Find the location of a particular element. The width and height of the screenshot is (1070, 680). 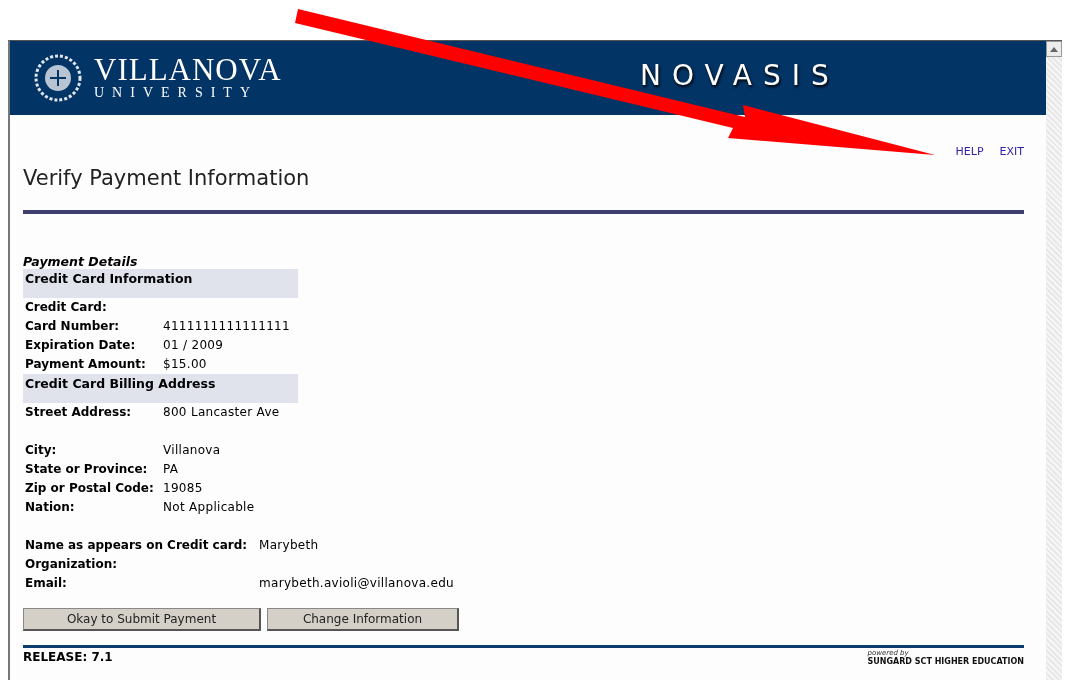

field-value: 19085 is located at coordinates (183, 488).